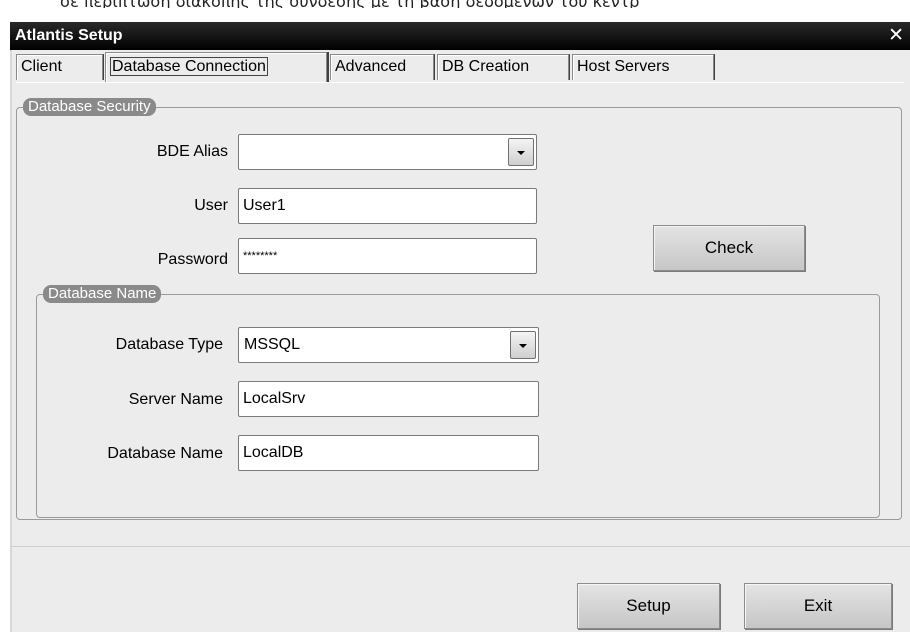 Image resolution: width=910 pixels, height=632 pixels. Describe the element at coordinates (388, 399) in the screenshot. I see `server-name-input: LocalSrv` at that location.